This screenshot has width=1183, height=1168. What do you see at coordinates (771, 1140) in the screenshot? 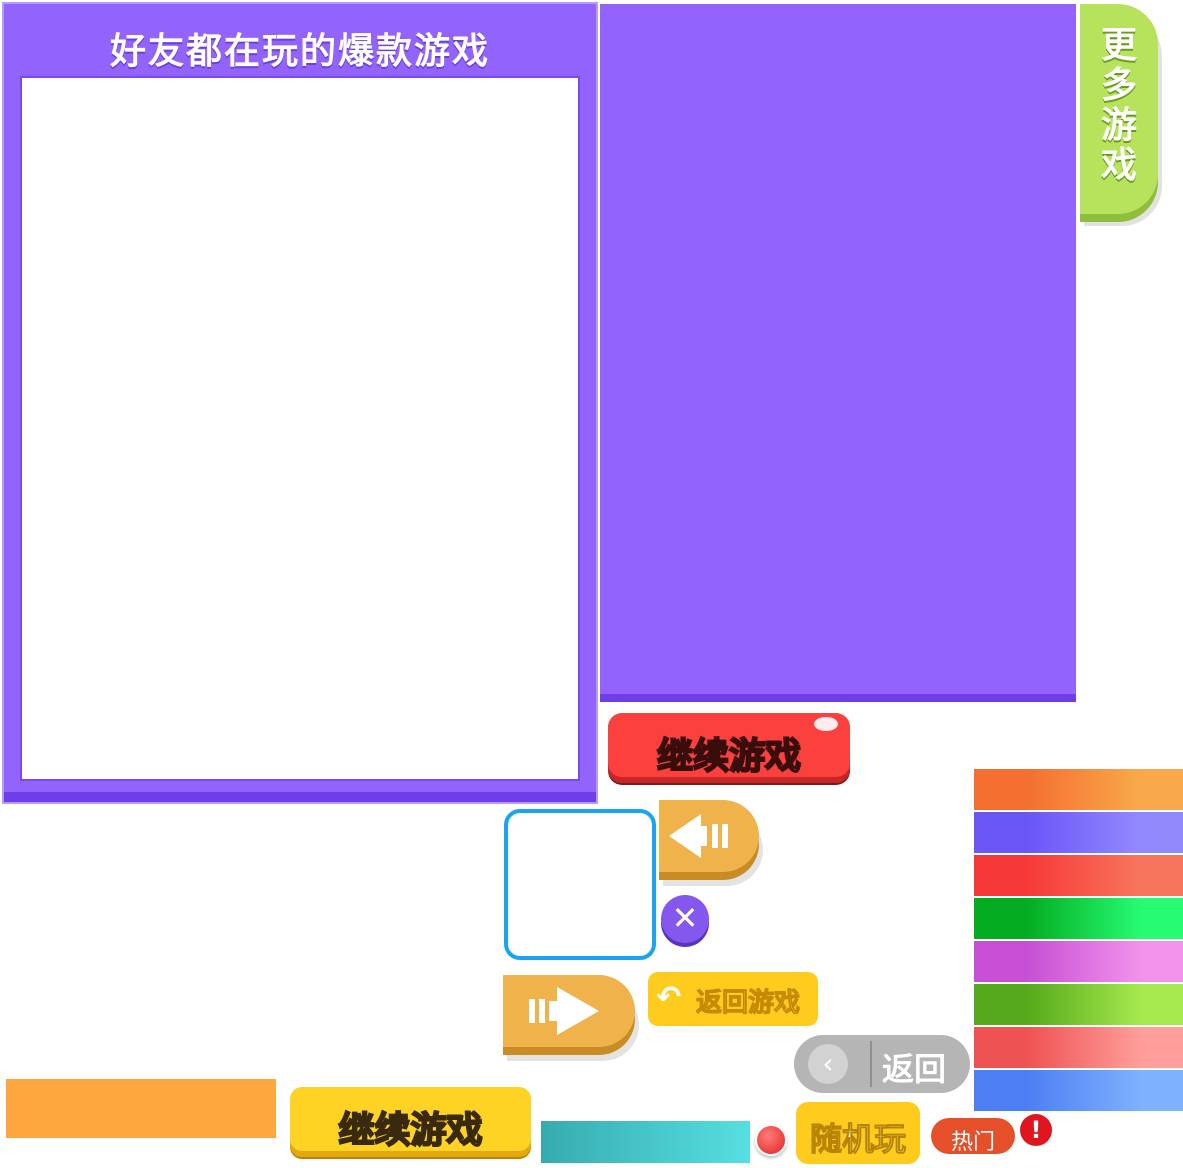
I see `red-dot-indicator` at bounding box center [771, 1140].